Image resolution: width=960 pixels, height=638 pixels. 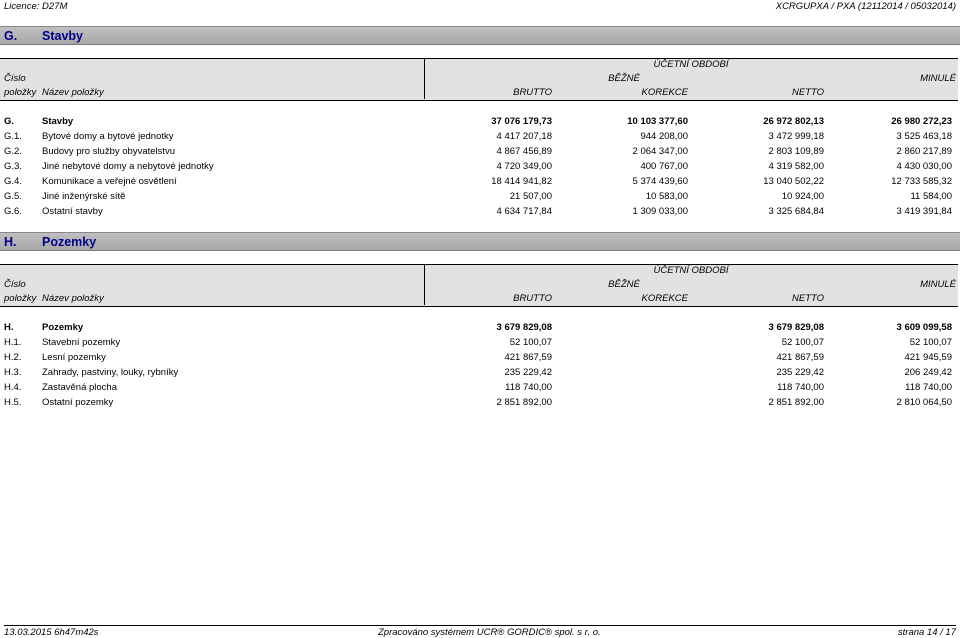 What do you see at coordinates (528, 387) in the screenshot?
I see `row-brutto: 118 740,00` at bounding box center [528, 387].